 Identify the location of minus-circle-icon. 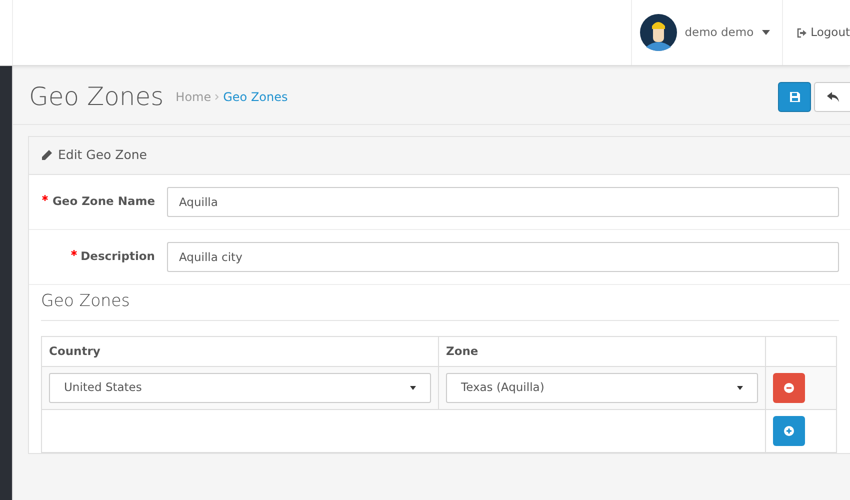
(789, 387).